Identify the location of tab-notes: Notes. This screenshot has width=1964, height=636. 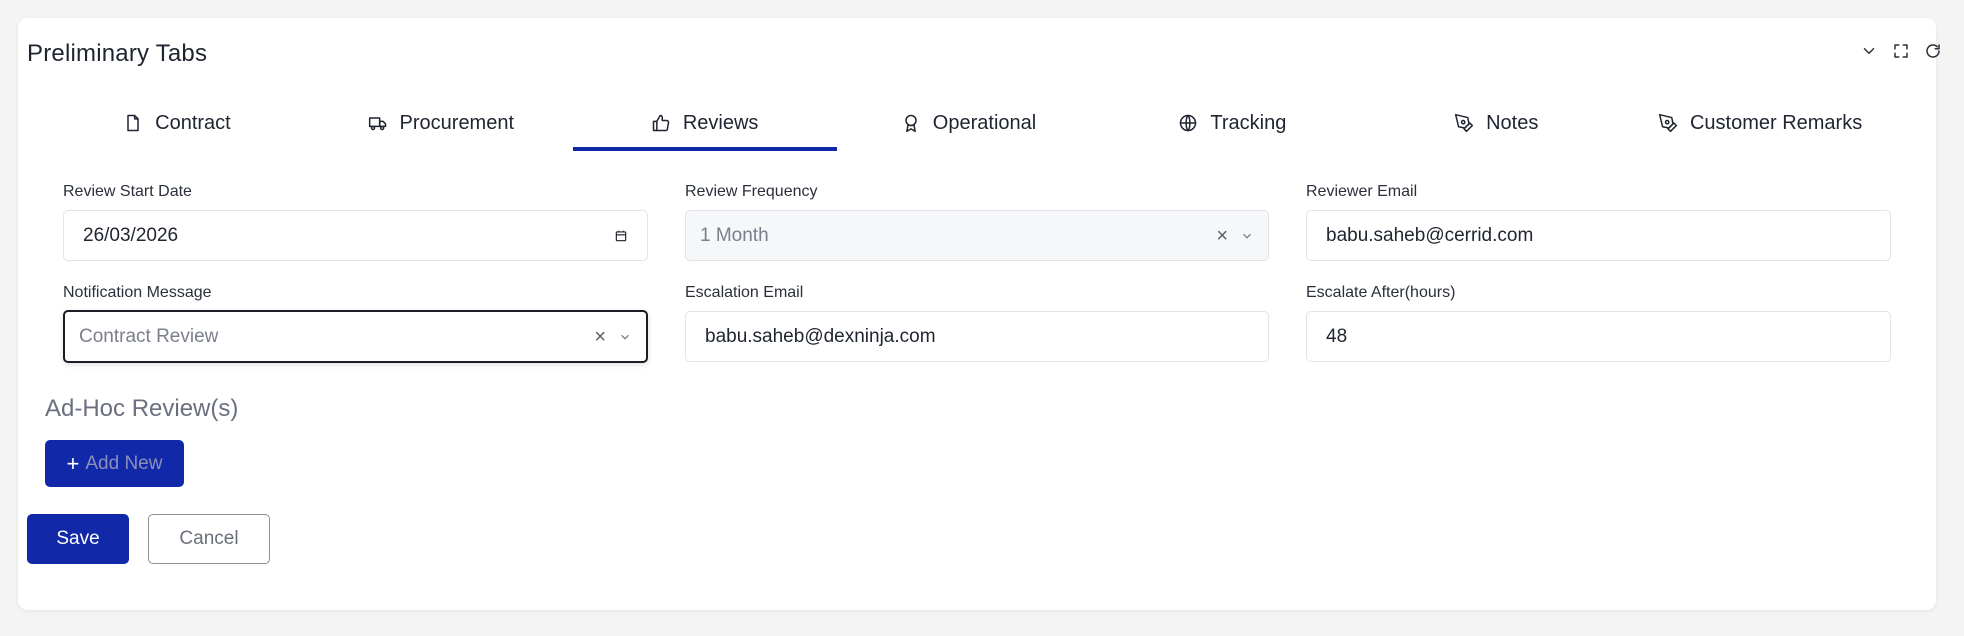
(1496, 123).